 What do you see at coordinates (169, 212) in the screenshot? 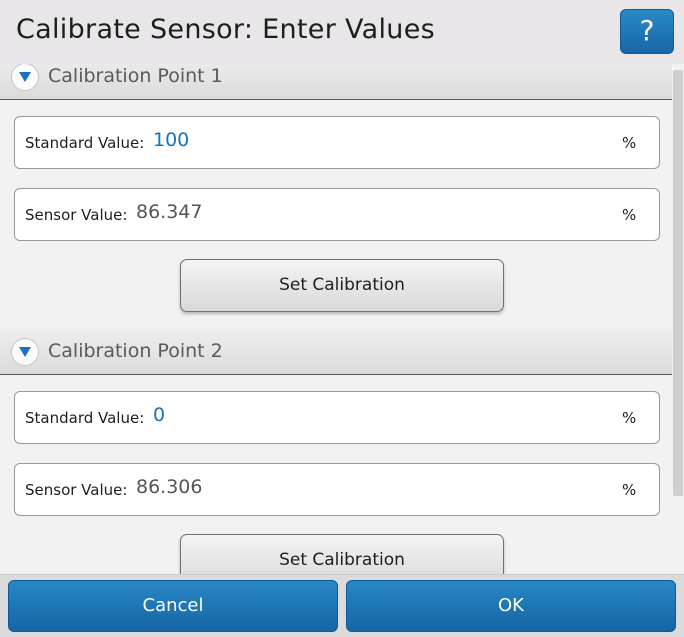
I see `sensor-value-readout: 86.347` at bounding box center [169, 212].